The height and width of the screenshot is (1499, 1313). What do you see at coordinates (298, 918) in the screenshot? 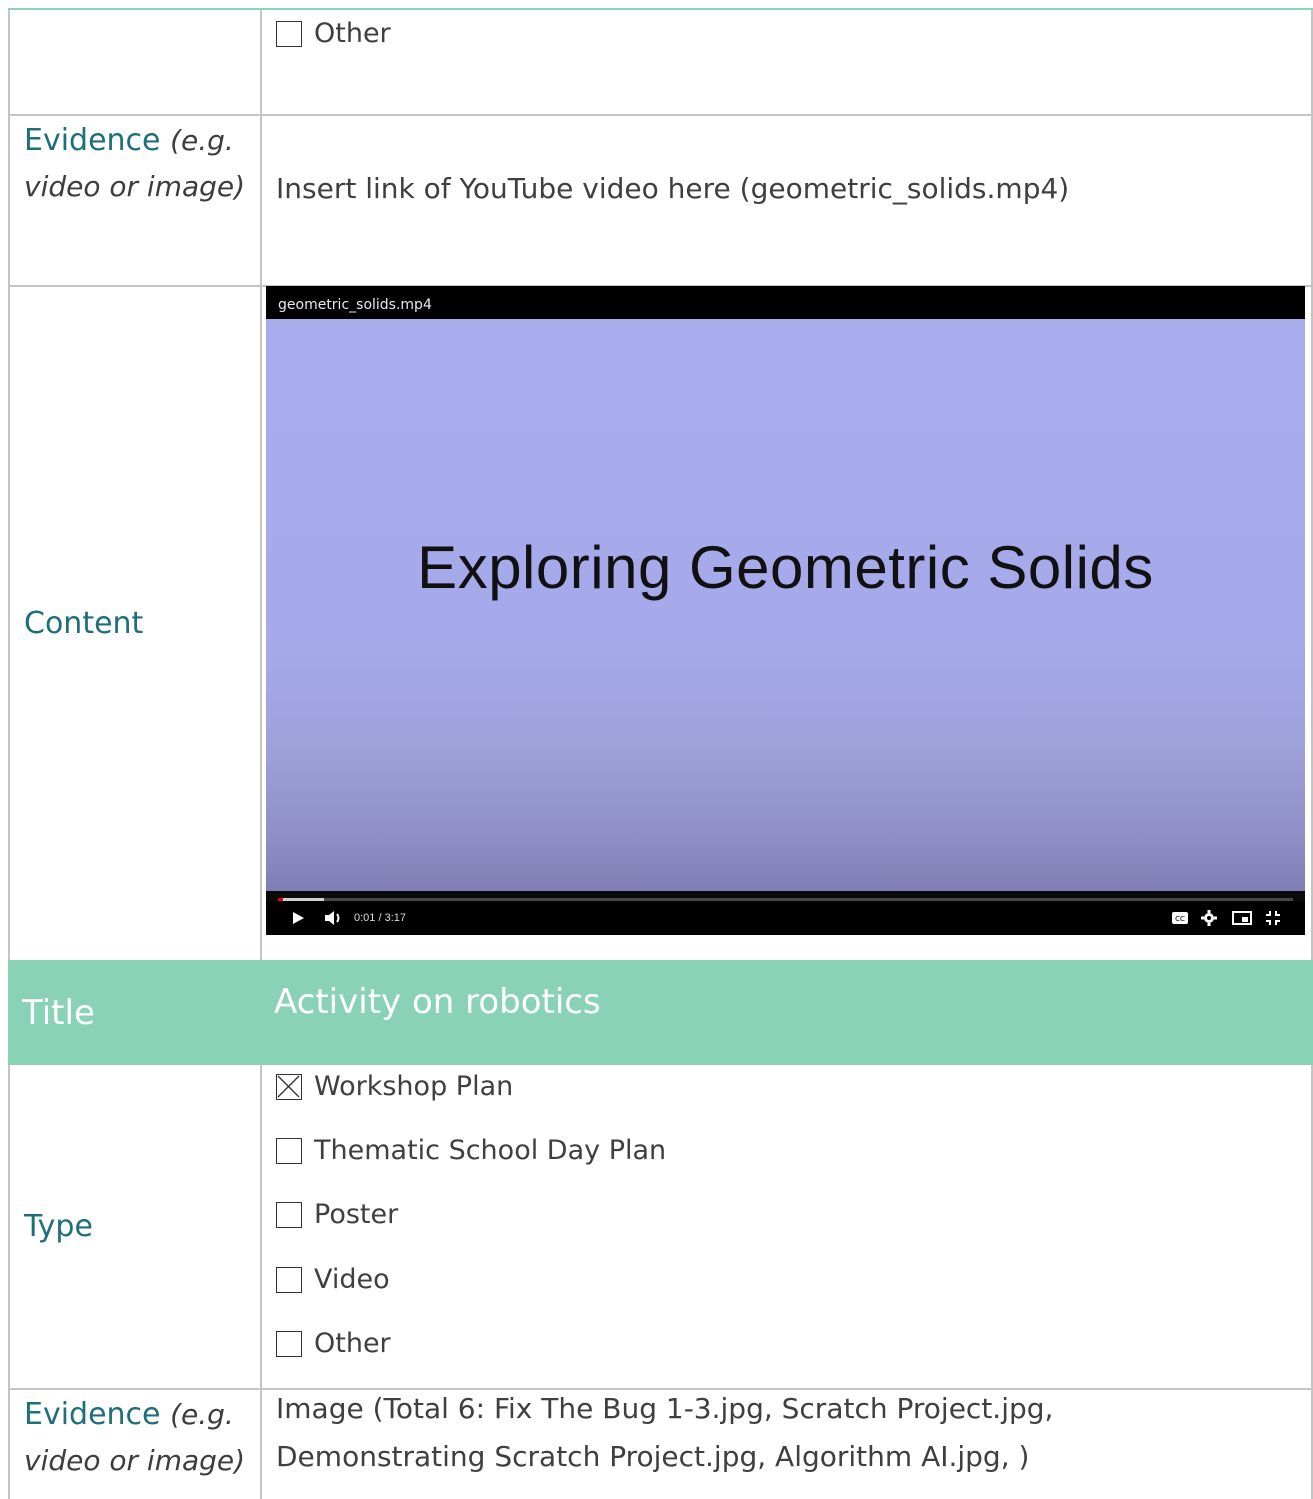
I see `play-icon` at bounding box center [298, 918].